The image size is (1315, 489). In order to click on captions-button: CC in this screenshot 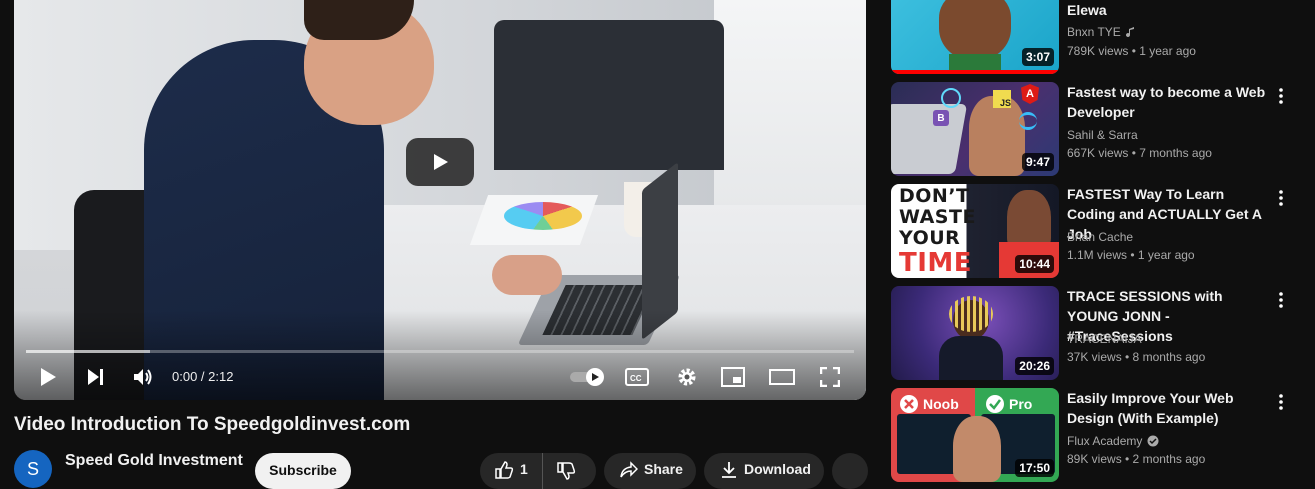, I will do `click(637, 377)`.